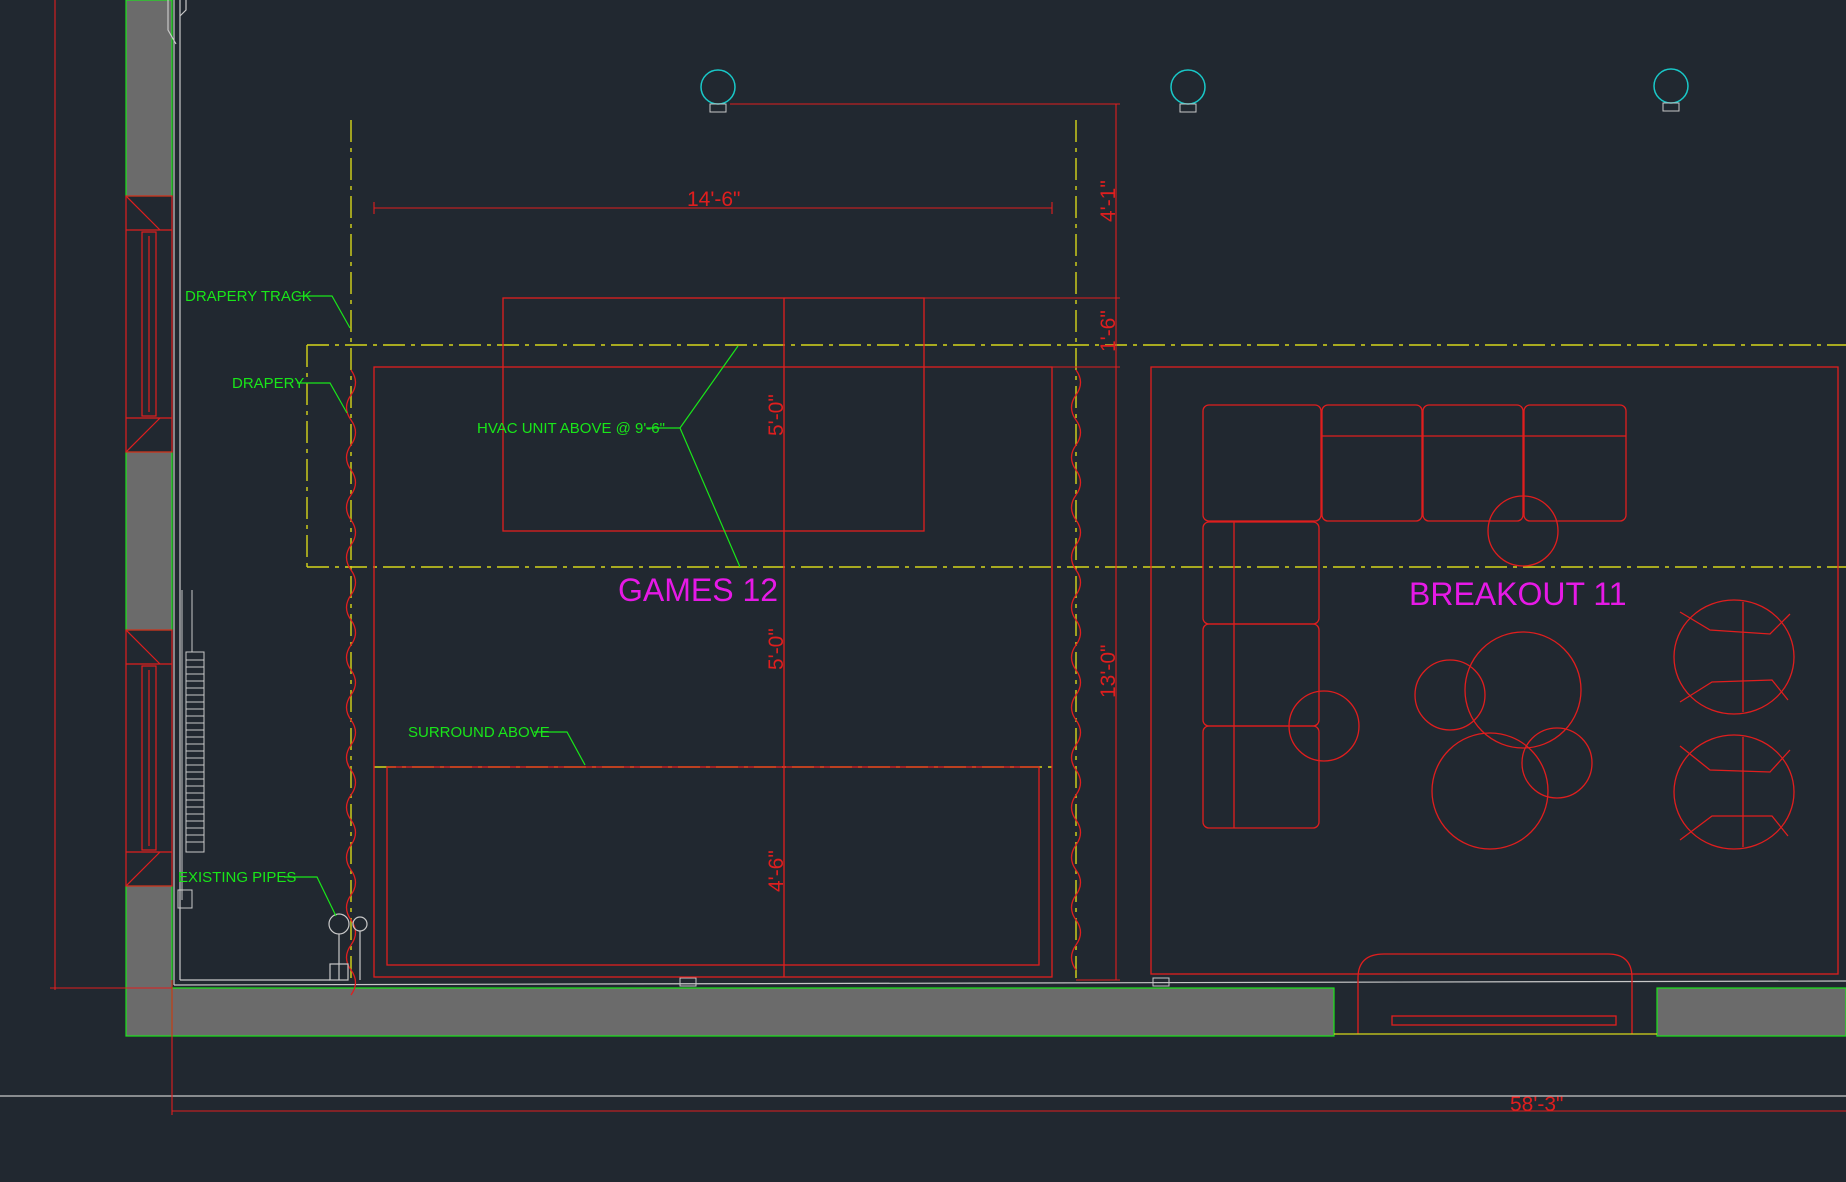 The width and height of the screenshot is (1846, 1182). What do you see at coordinates (713, 414) in the screenshot?
I see `hvac-unit` at bounding box center [713, 414].